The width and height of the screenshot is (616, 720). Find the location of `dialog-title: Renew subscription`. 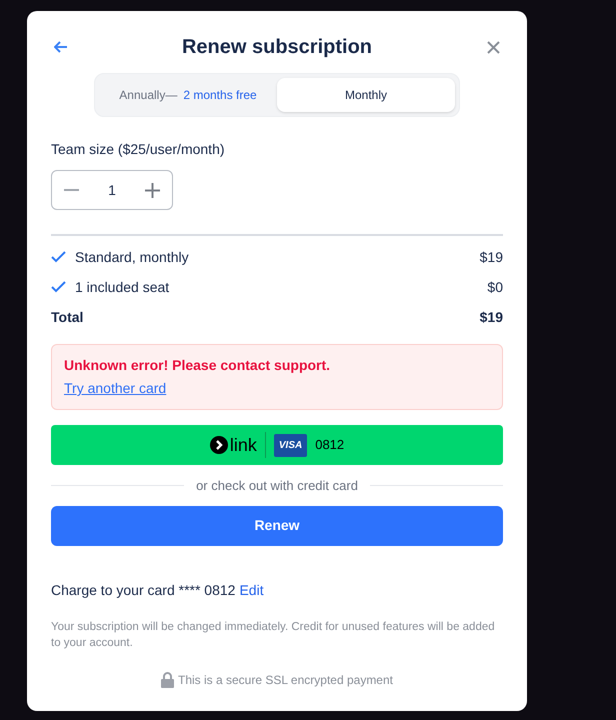

dialog-title: Renew subscription is located at coordinates (277, 47).